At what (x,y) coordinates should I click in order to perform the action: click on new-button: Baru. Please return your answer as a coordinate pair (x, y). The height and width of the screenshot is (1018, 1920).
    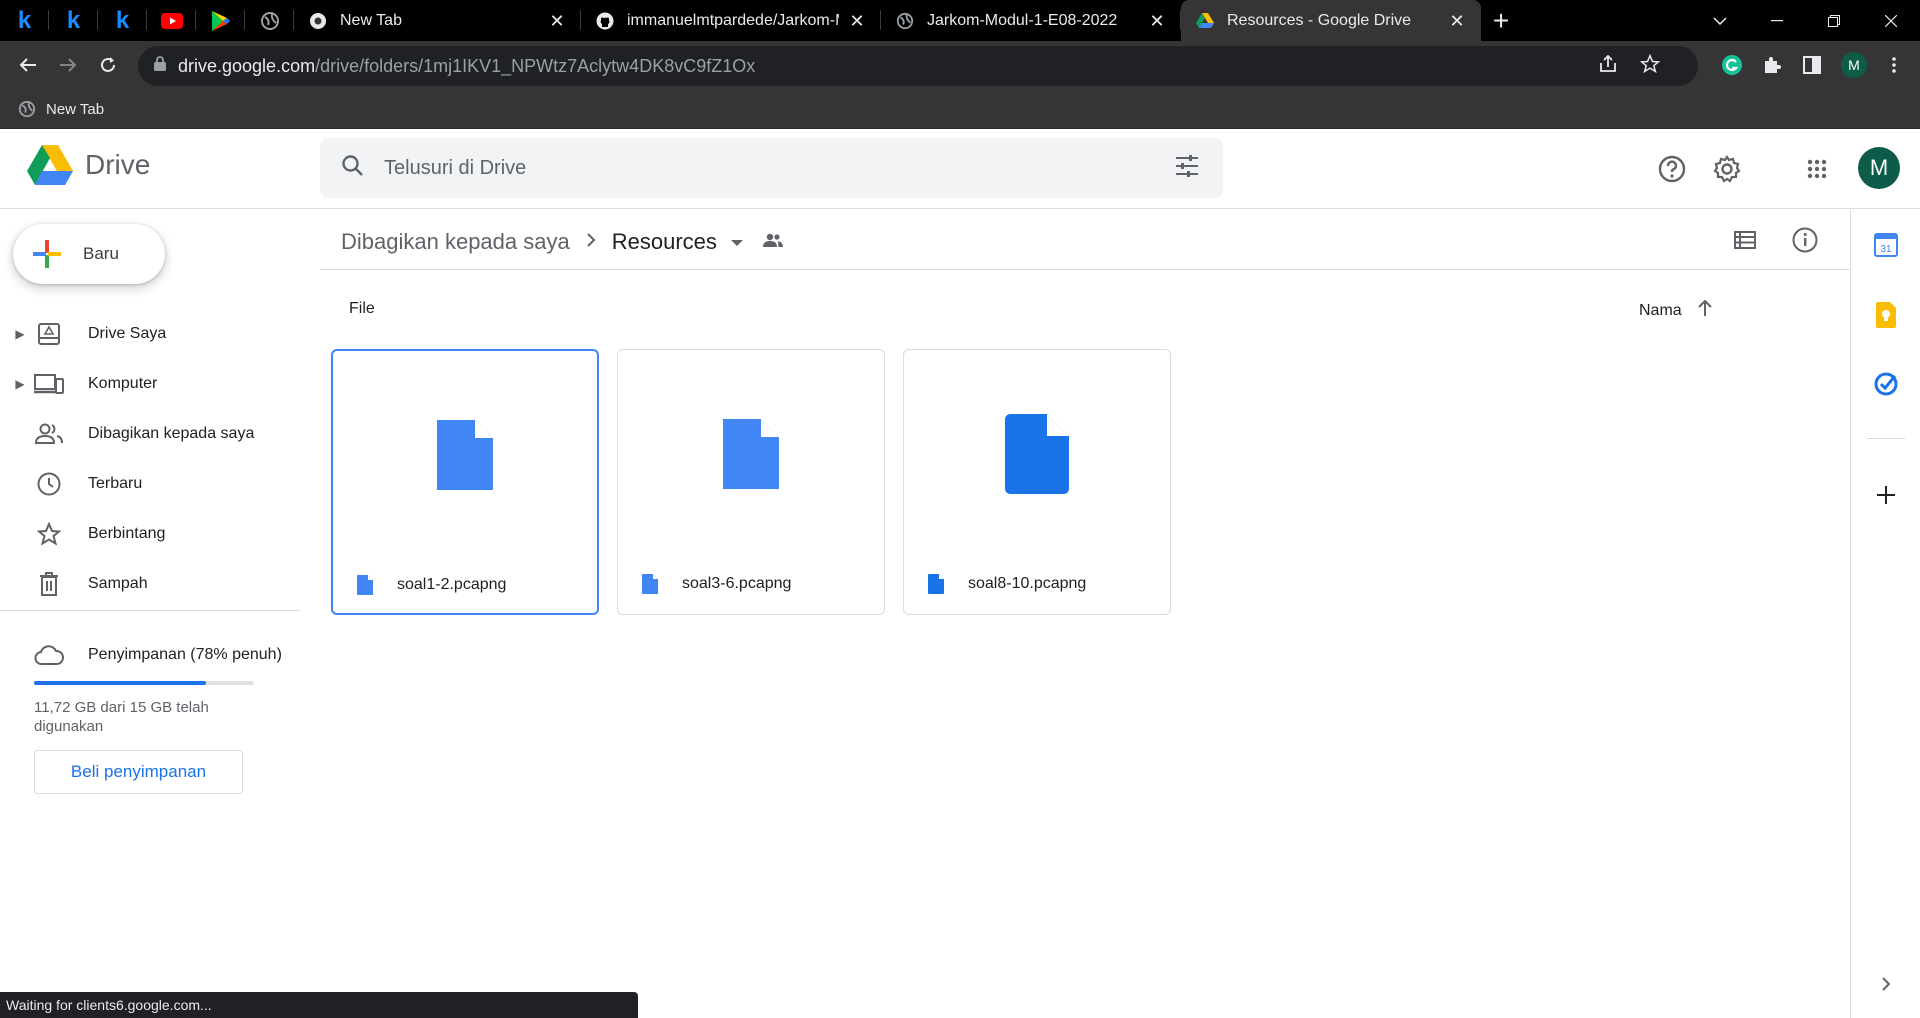
    Looking at the image, I should click on (89, 254).